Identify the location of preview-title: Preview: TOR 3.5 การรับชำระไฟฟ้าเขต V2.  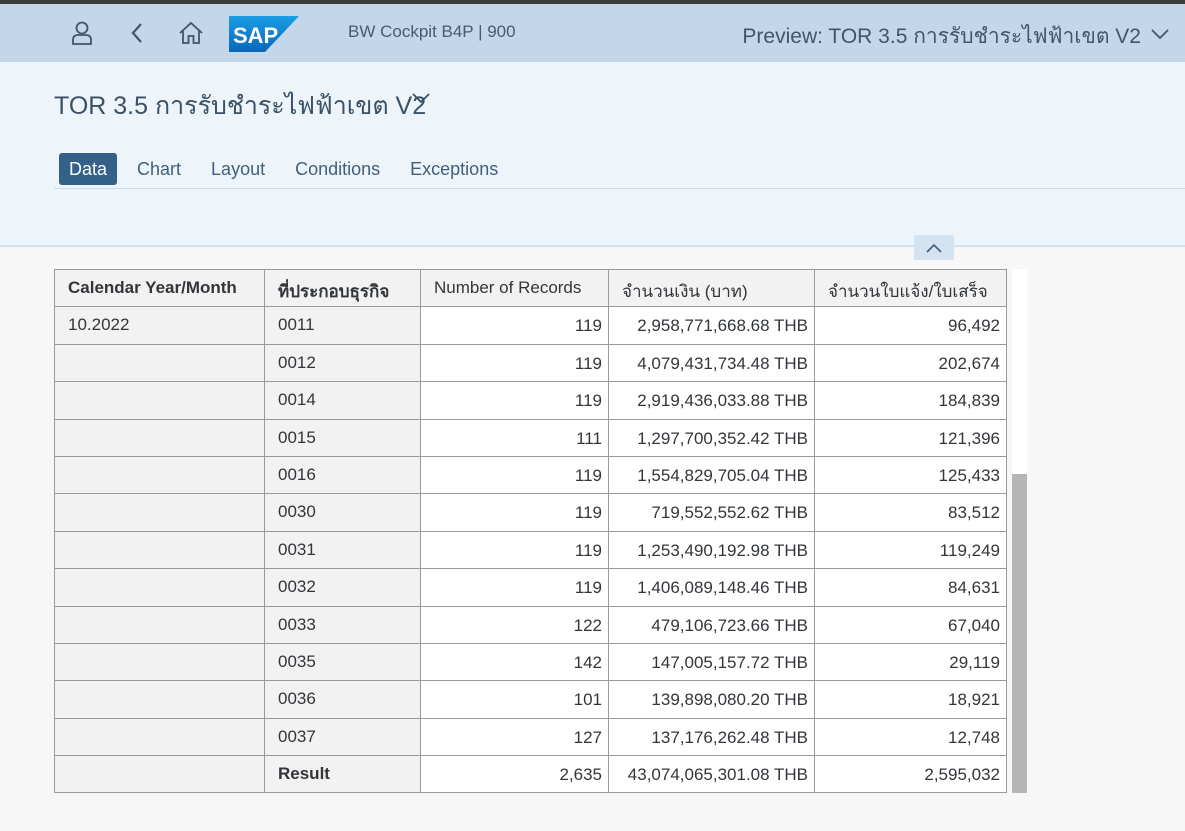
(941, 36).